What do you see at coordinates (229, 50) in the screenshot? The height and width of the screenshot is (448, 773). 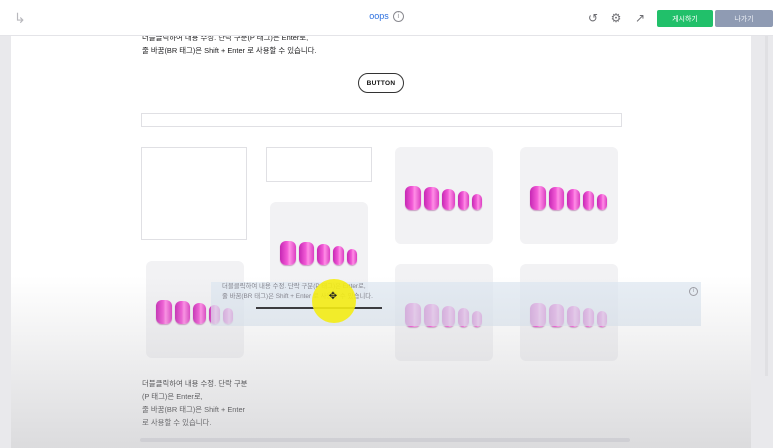 I see `top-paragraph-line: 줄 바꿈(BR 태그)은 Shift + Enter 로 사용할 수 있습니다.` at bounding box center [229, 50].